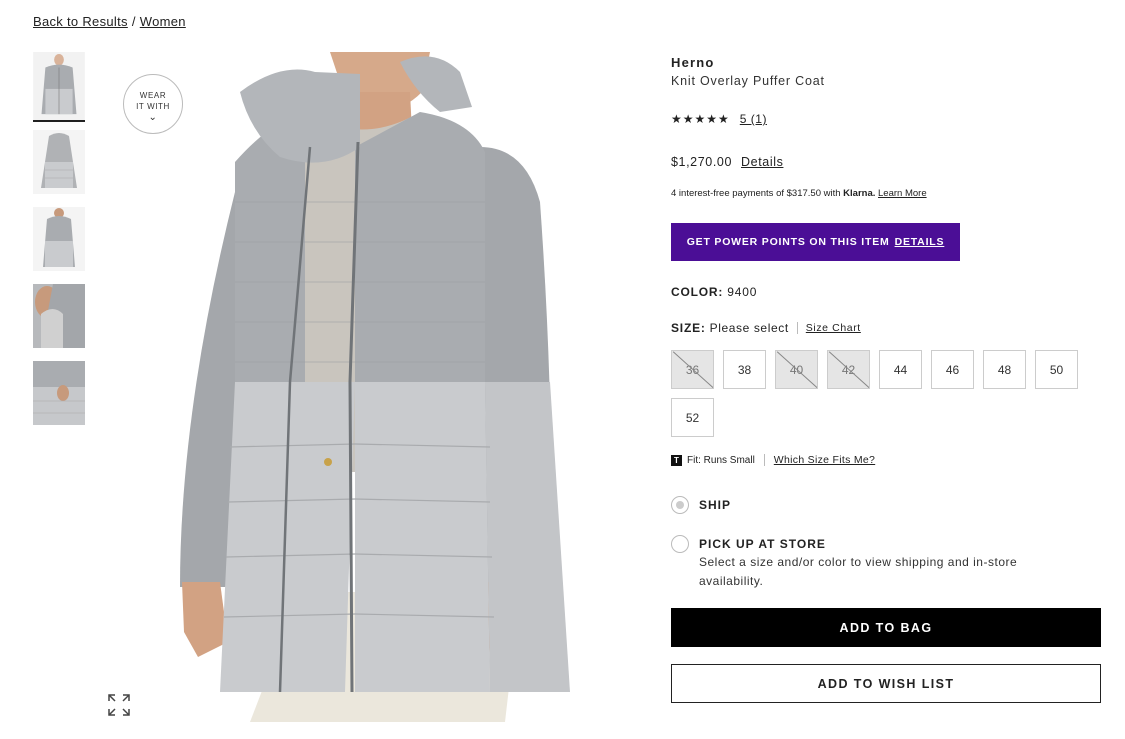 This screenshot has width=1125, height=739. I want to click on wear-it-with-line2: IT WITH, so click(153, 106).